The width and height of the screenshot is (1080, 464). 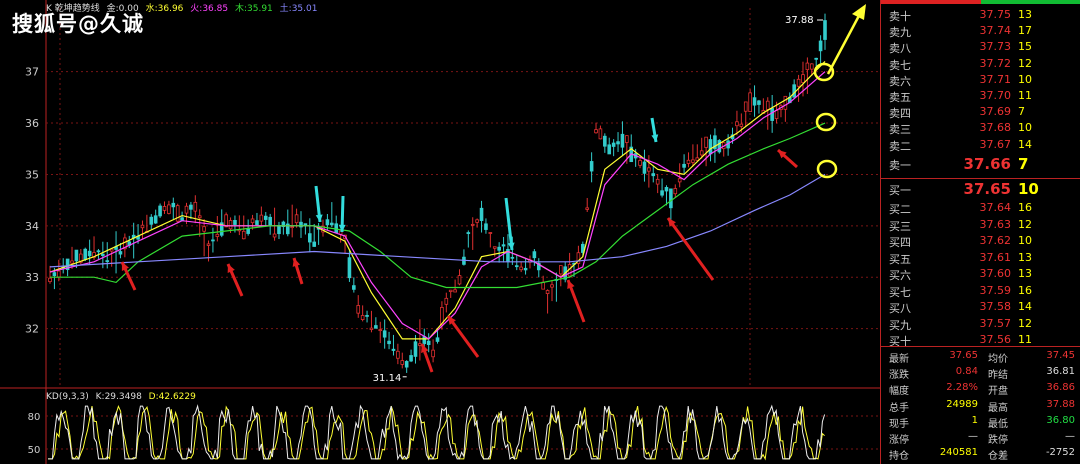 I want to click on ask-row: 卖九 37.74 17, so click(x=980, y=32).